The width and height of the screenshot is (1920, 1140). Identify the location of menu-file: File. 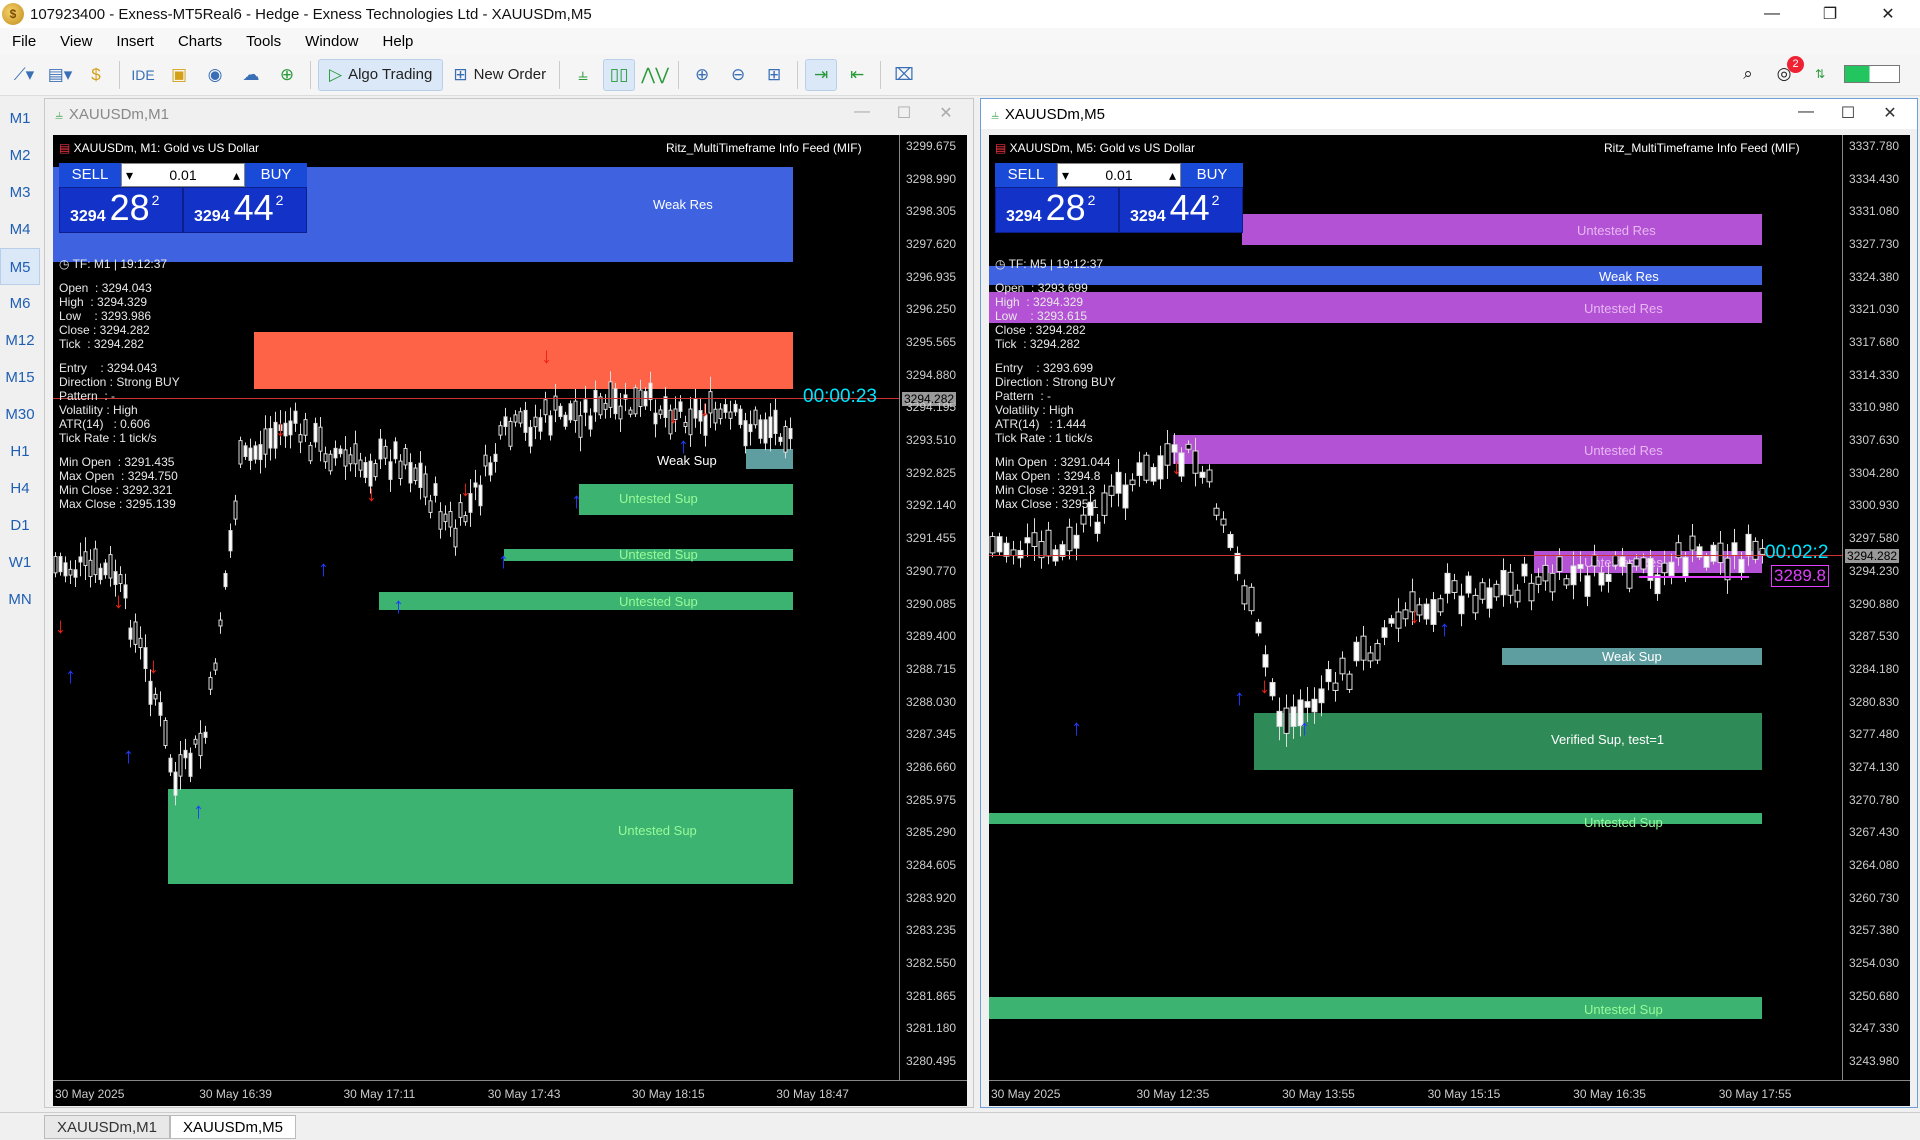
(24, 41).